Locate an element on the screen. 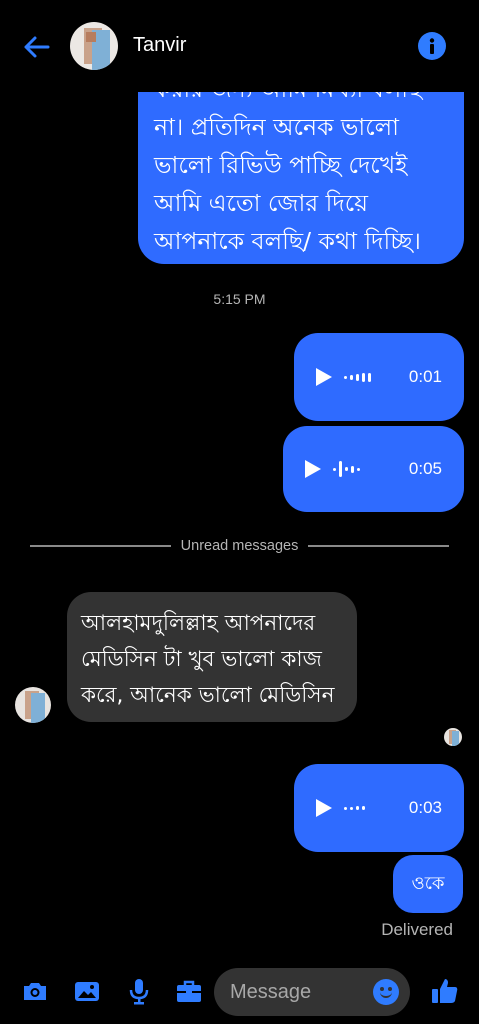 The height and width of the screenshot is (1024, 479). info-button is located at coordinates (432, 46).